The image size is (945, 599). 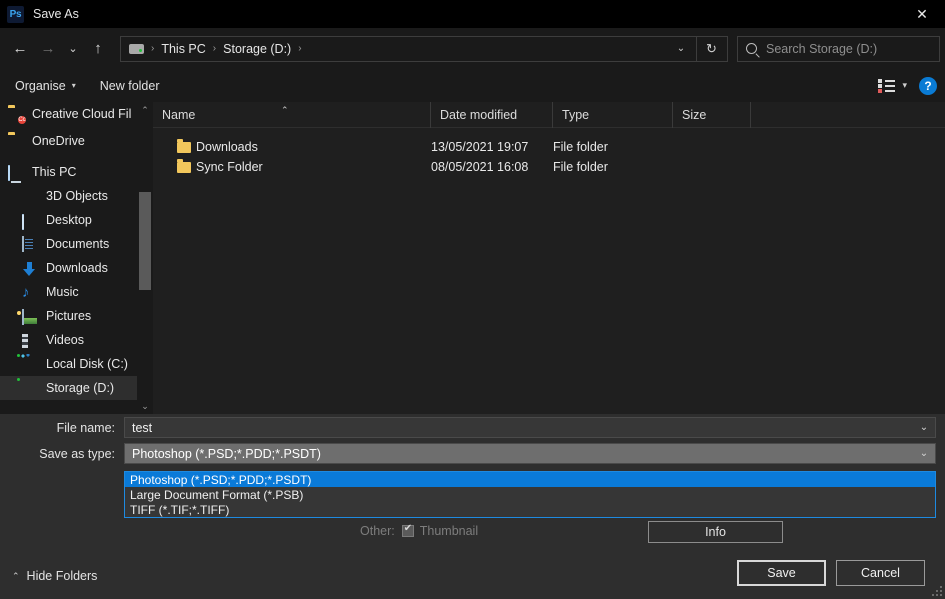 What do you see at coordinates (424, 48) in the screenshot?
I see `address-bar: › This PC › Storage (D:) › ⌄ ↻` at bounding box center [424, 48].